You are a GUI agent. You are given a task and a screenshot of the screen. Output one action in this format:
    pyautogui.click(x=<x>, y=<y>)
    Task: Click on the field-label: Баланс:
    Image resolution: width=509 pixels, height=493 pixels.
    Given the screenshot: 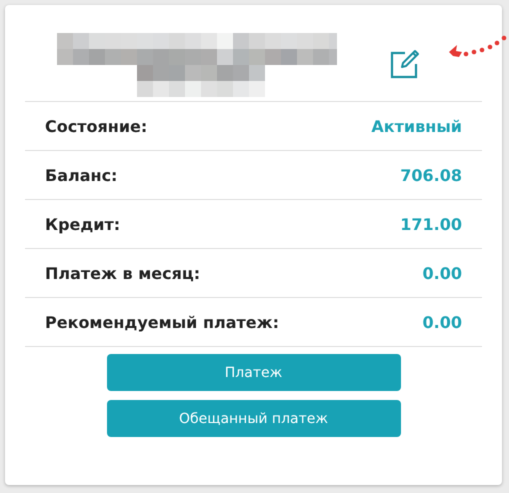 What is the action you would take?
    pyautogui.click(x=81, y=175)
    